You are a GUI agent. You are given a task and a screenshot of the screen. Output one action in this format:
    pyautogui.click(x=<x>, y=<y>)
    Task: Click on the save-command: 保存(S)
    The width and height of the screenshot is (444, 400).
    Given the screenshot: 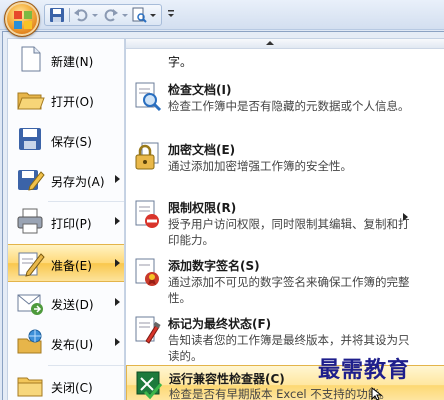 What is the action you would take?
    pyautogui.click(x=67, y=140)
    